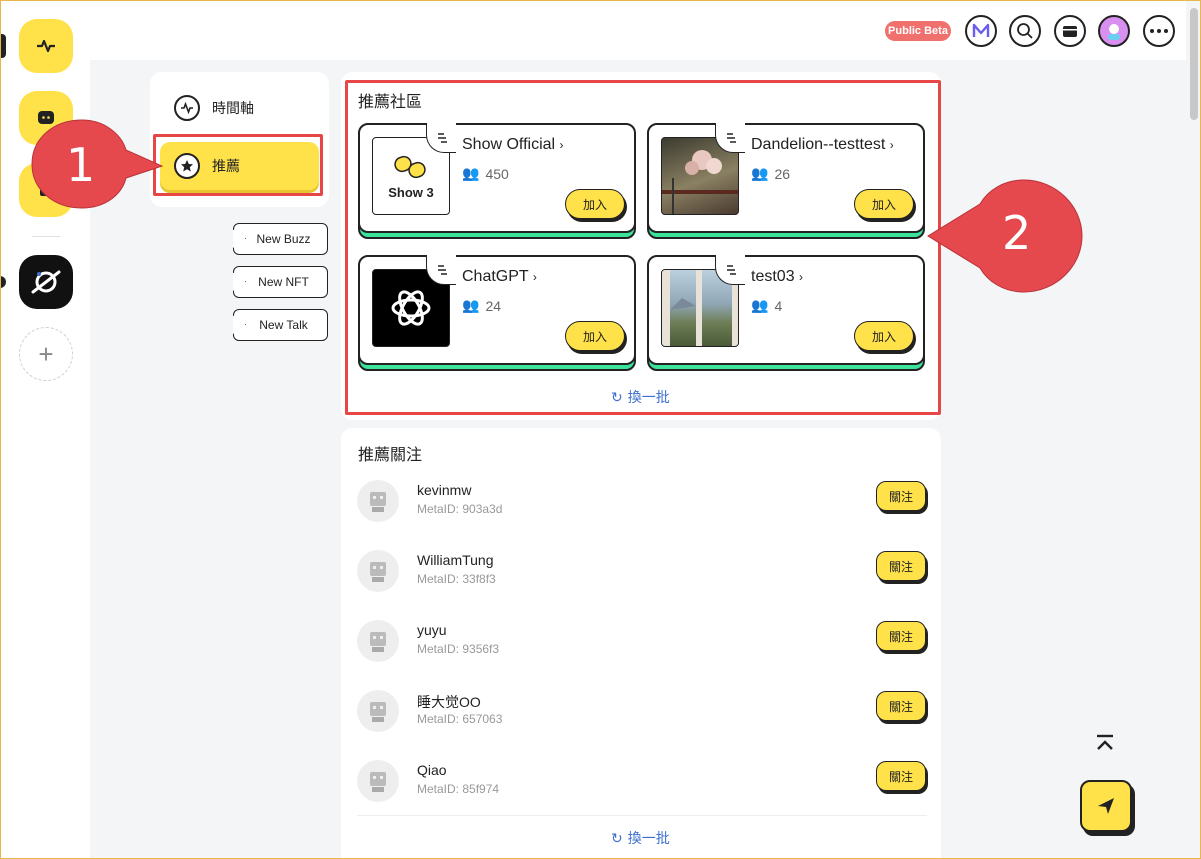 The width and height of the screenshot is (1201, 859). Describe the element at coordinates (460, 509) in the screenshot. I see `user-metaid: MetaID: 903a3d` at that location.